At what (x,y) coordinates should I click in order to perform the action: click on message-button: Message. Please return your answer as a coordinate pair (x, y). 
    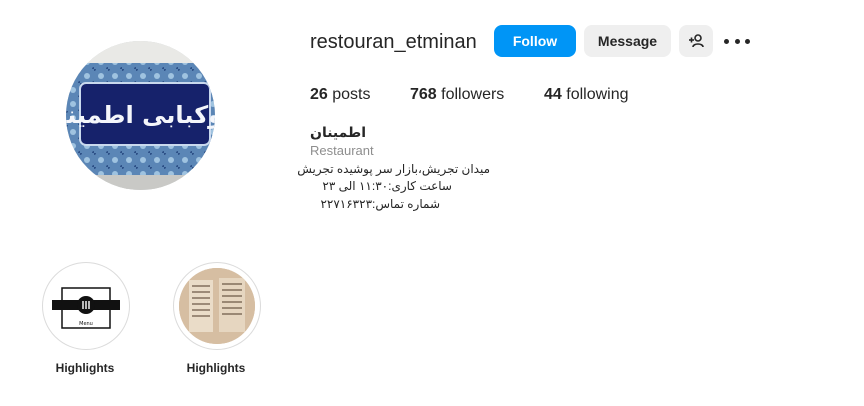
    Looking at the image, I should click on (627, 41).